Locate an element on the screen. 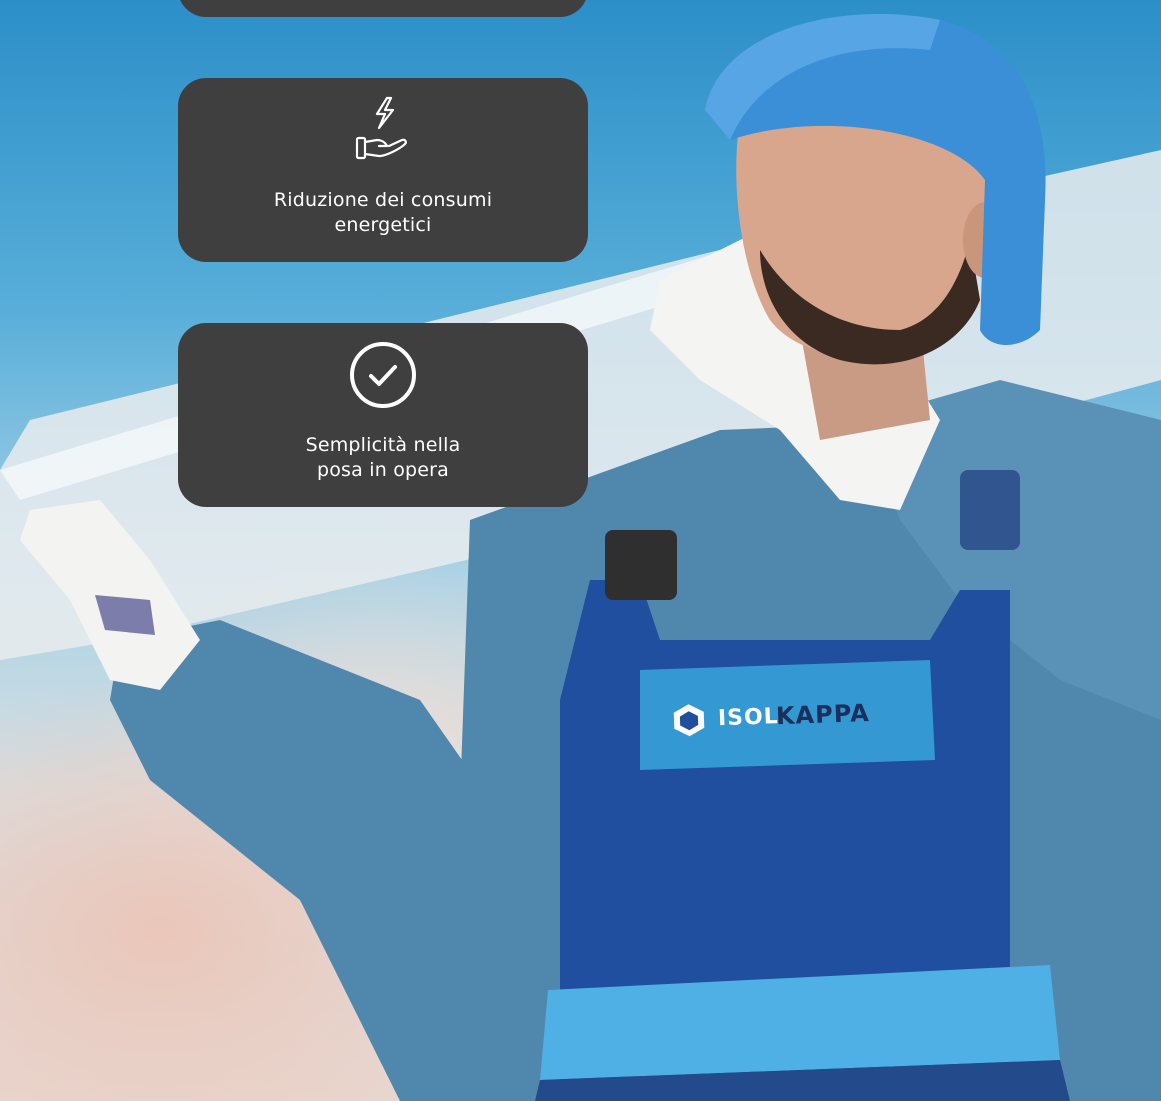  feature-card-energy-saving: Riduzione dei consumi energetici is located at coordinates (383, 170).